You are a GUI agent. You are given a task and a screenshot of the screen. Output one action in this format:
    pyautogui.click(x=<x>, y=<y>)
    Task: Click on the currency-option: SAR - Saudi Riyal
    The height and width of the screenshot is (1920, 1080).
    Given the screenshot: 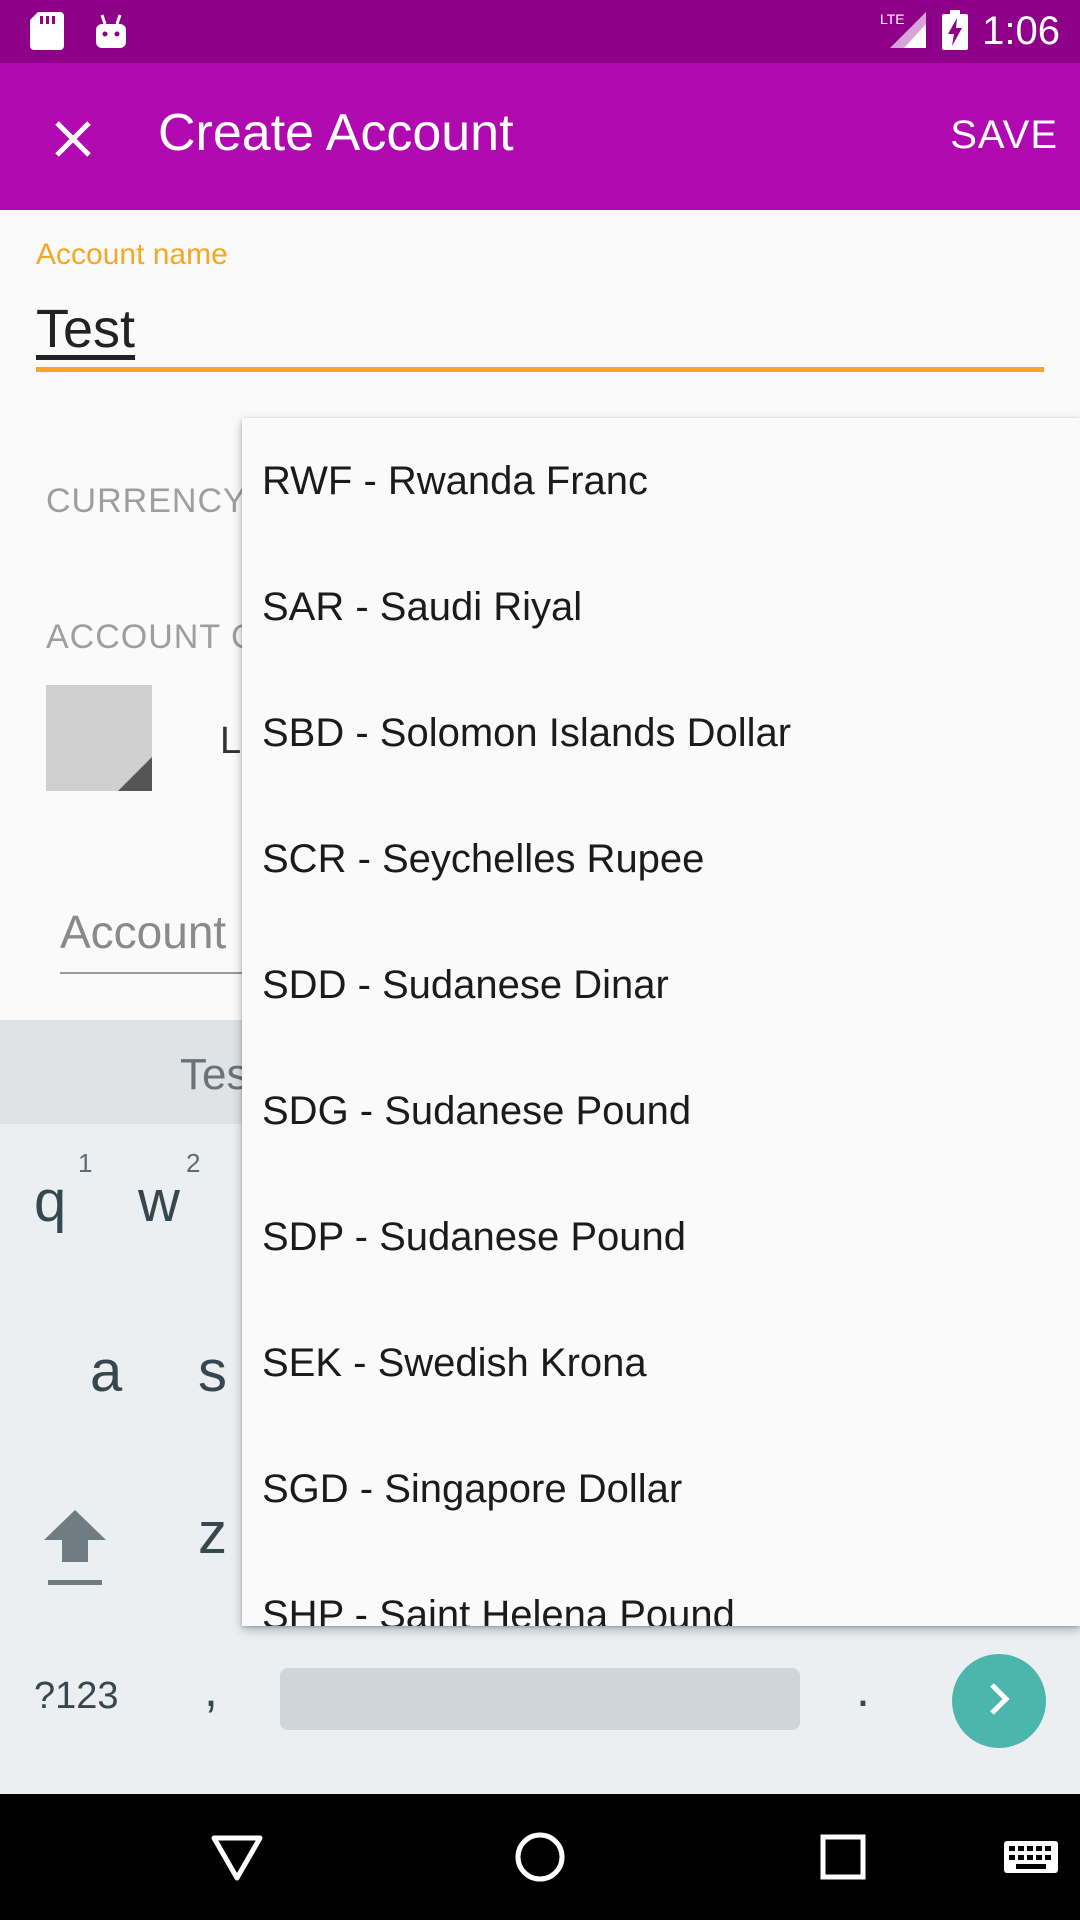 What is the action you would take?
    pyautogui.click(x=661, y=607)
    